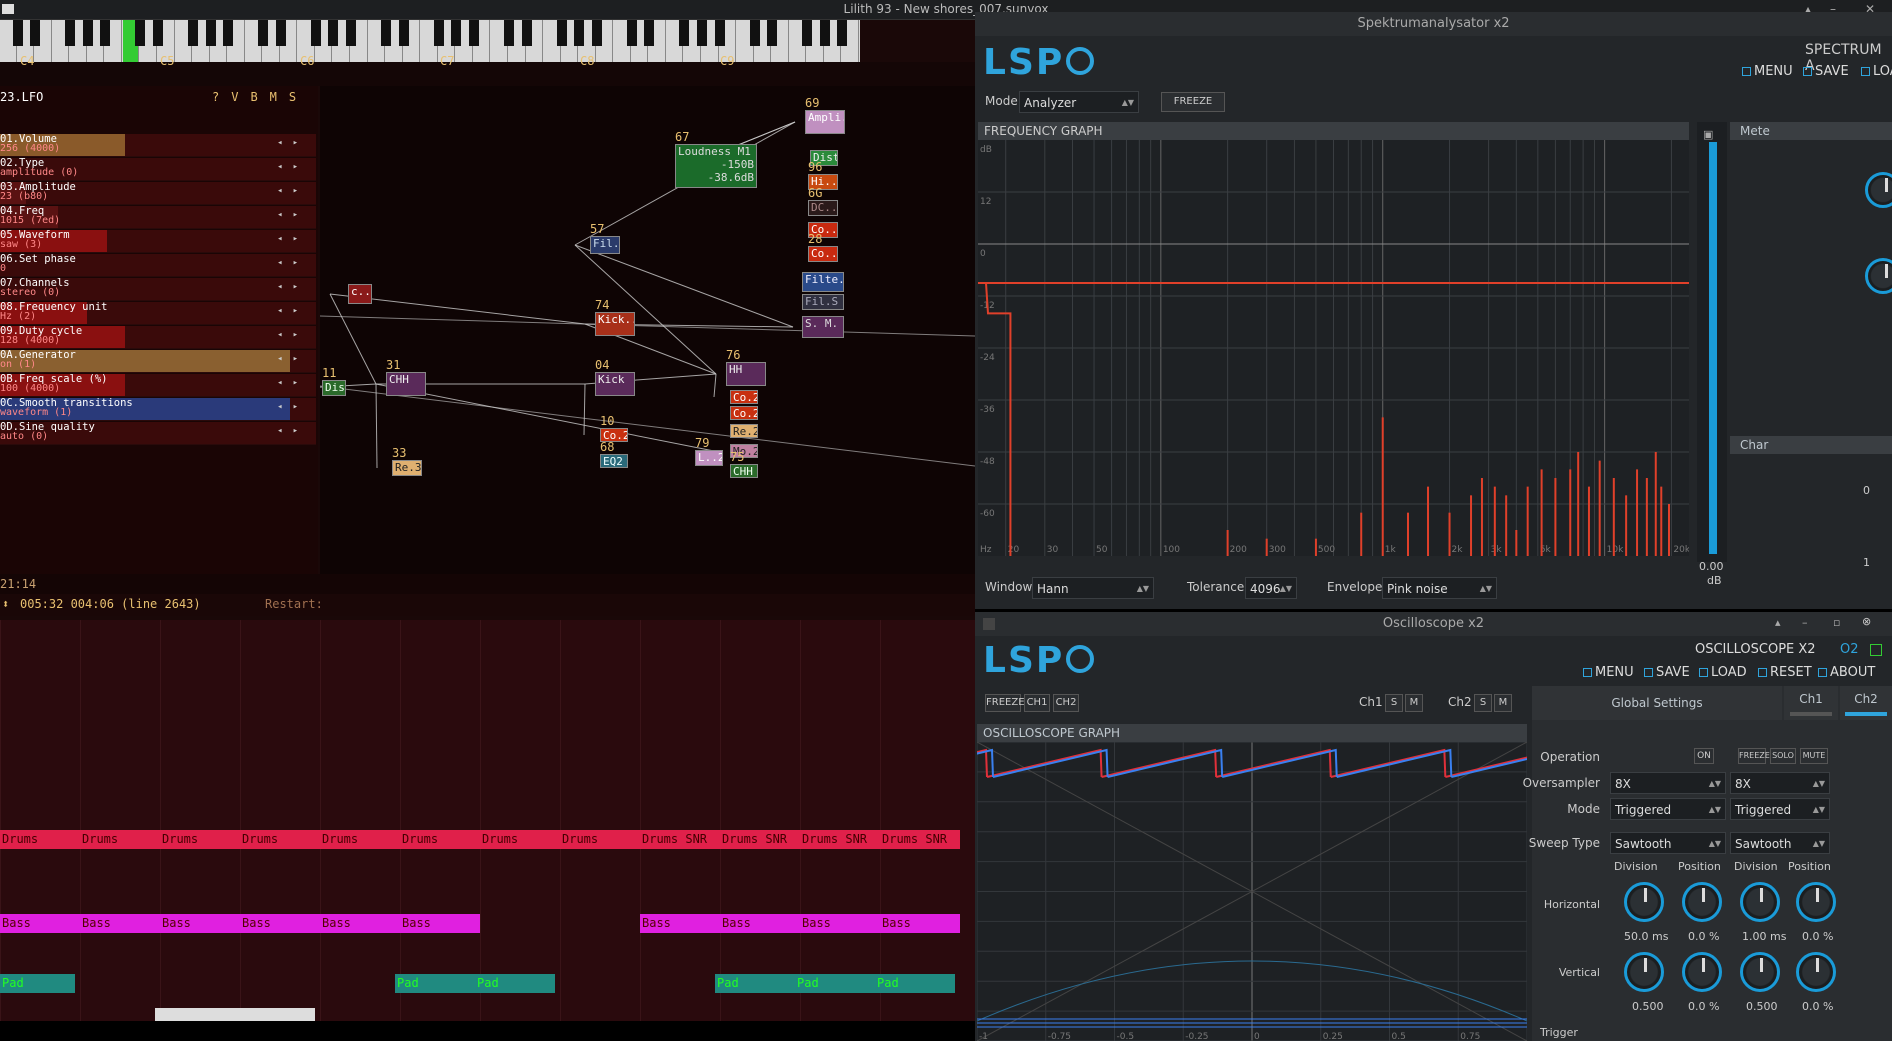  Describe the element at coordinates (1723, 672) in the screenshot. I see `load-button: LOAD` at that location.